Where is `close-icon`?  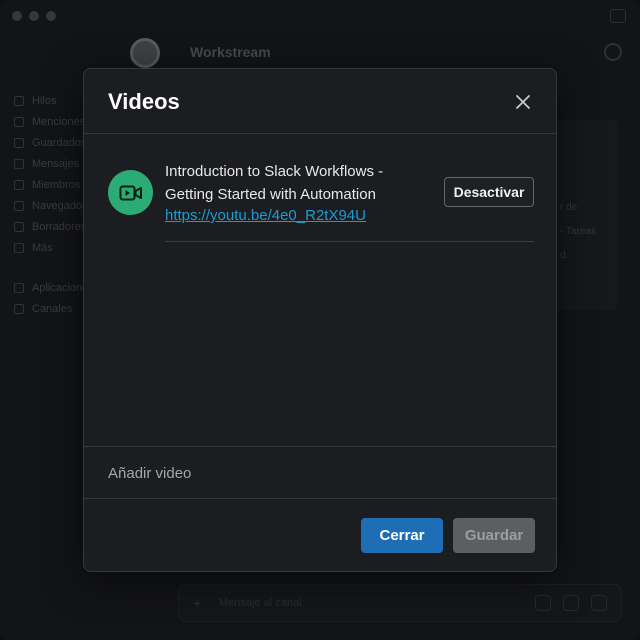 close-icon is located at coordinates (523, 102).